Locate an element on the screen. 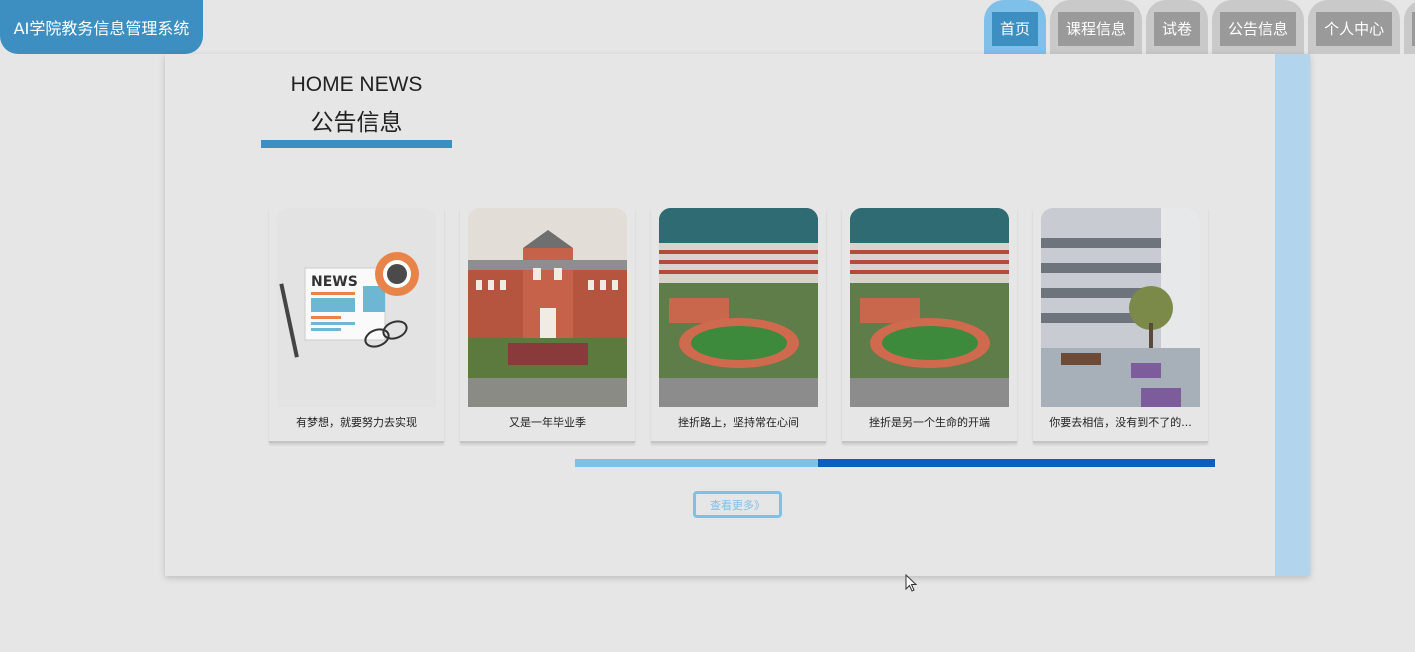 The image size is (1415, 652). title-underline is located at coordinates (356, 144).